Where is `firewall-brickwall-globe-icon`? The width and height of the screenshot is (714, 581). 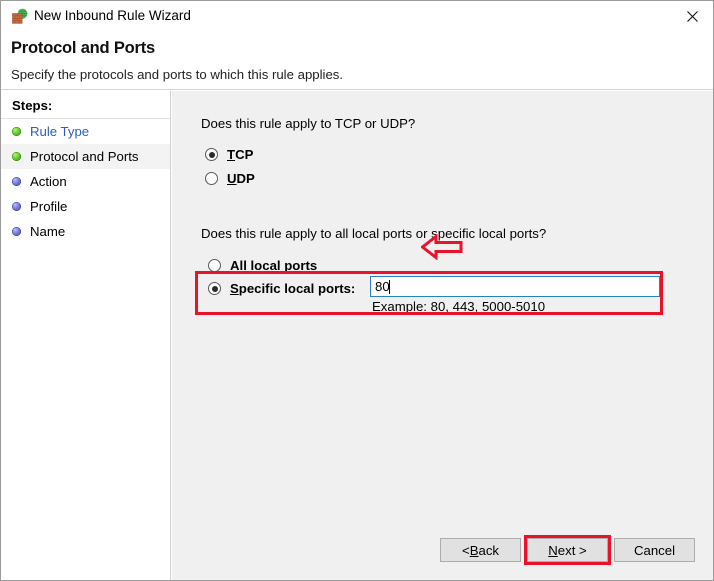
firewall-brickwall-globe-icon is located at coordinates (19, 16).